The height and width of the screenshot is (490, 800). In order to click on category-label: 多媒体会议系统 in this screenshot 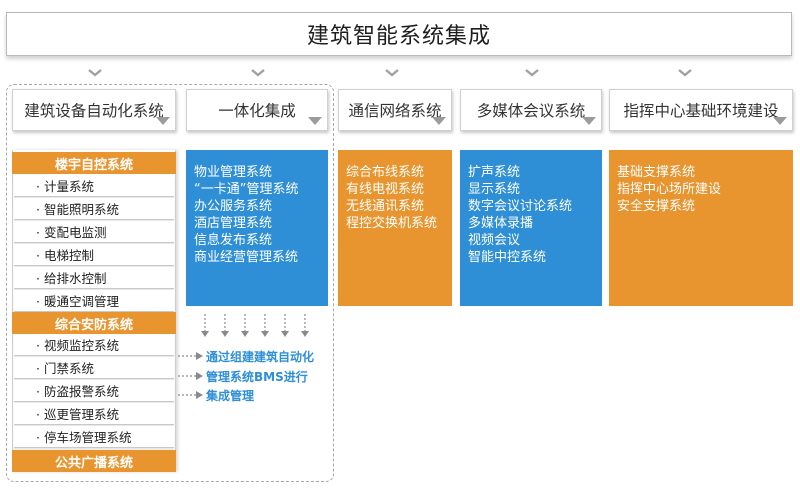, I will do `click(531, 111)`.